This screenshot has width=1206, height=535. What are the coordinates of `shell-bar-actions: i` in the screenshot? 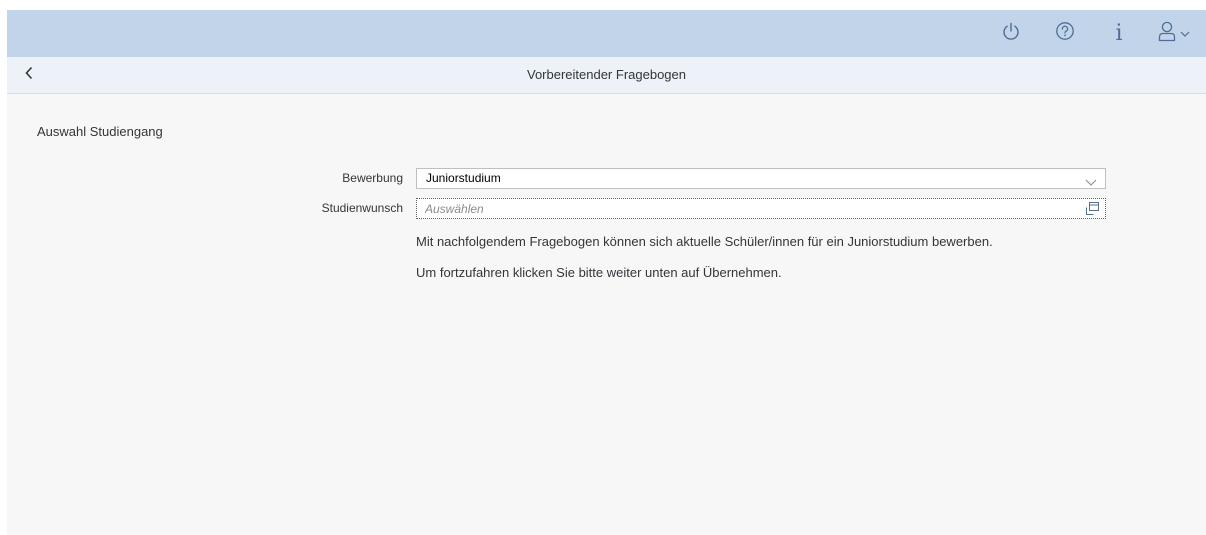 It's located at (1095, 33).